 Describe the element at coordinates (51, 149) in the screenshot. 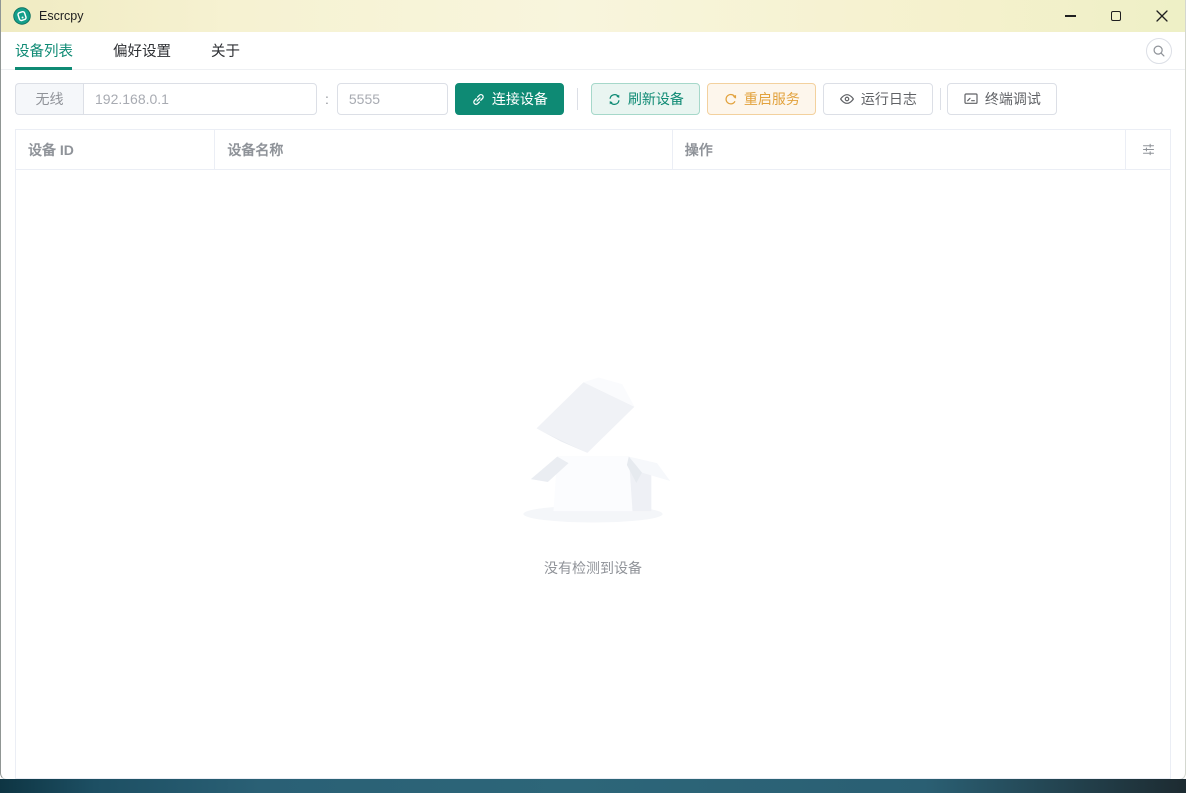

I see `column-label: 设备 ID` at that location.